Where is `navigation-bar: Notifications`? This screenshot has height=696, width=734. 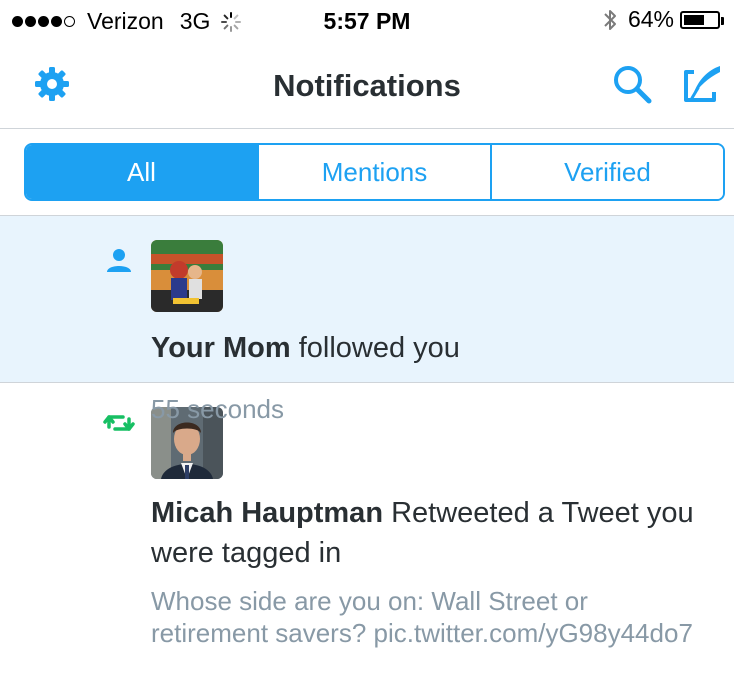
navigation-bar: Notifications is located at coordinates (367, 85).